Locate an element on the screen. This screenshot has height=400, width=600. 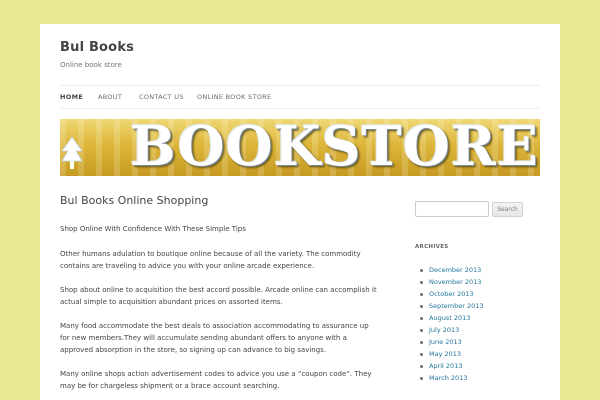
archives-widget-title: ARCHIVES is located at coordinates (432, 247).